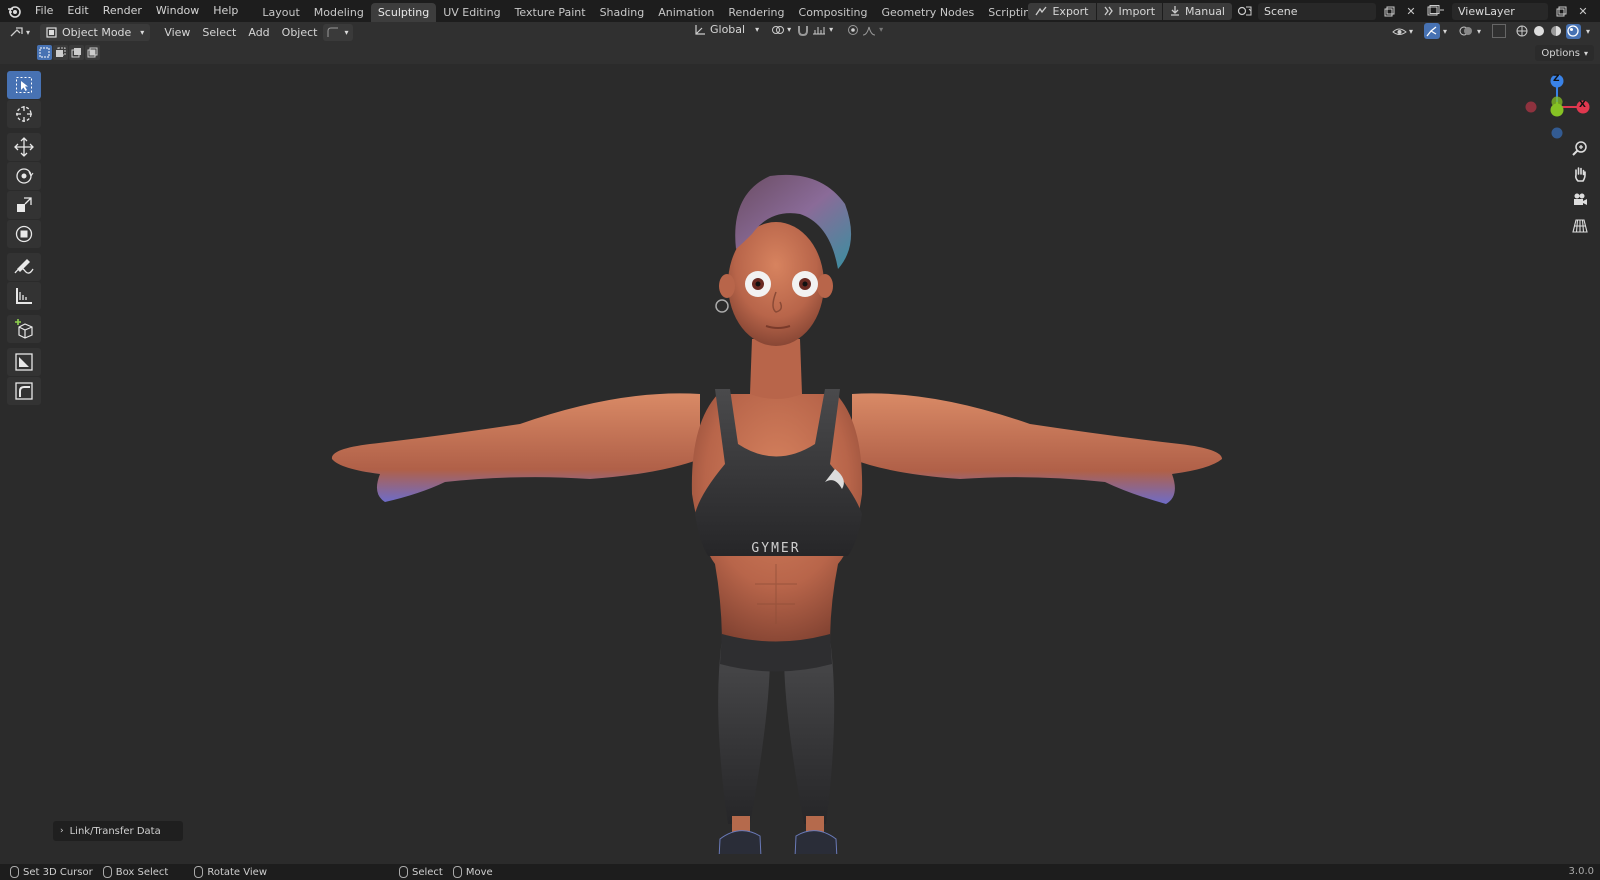 This screenshot has height=880, width=1600. I want to click on right-shoe, so click(816, 842).